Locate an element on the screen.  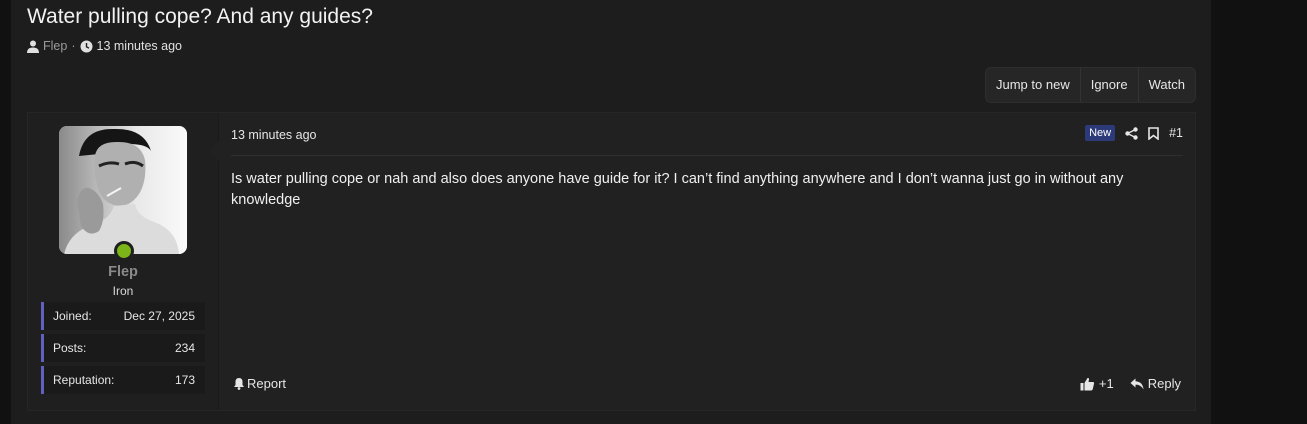
like-count: +1 is located at coordinates (1106, 383).